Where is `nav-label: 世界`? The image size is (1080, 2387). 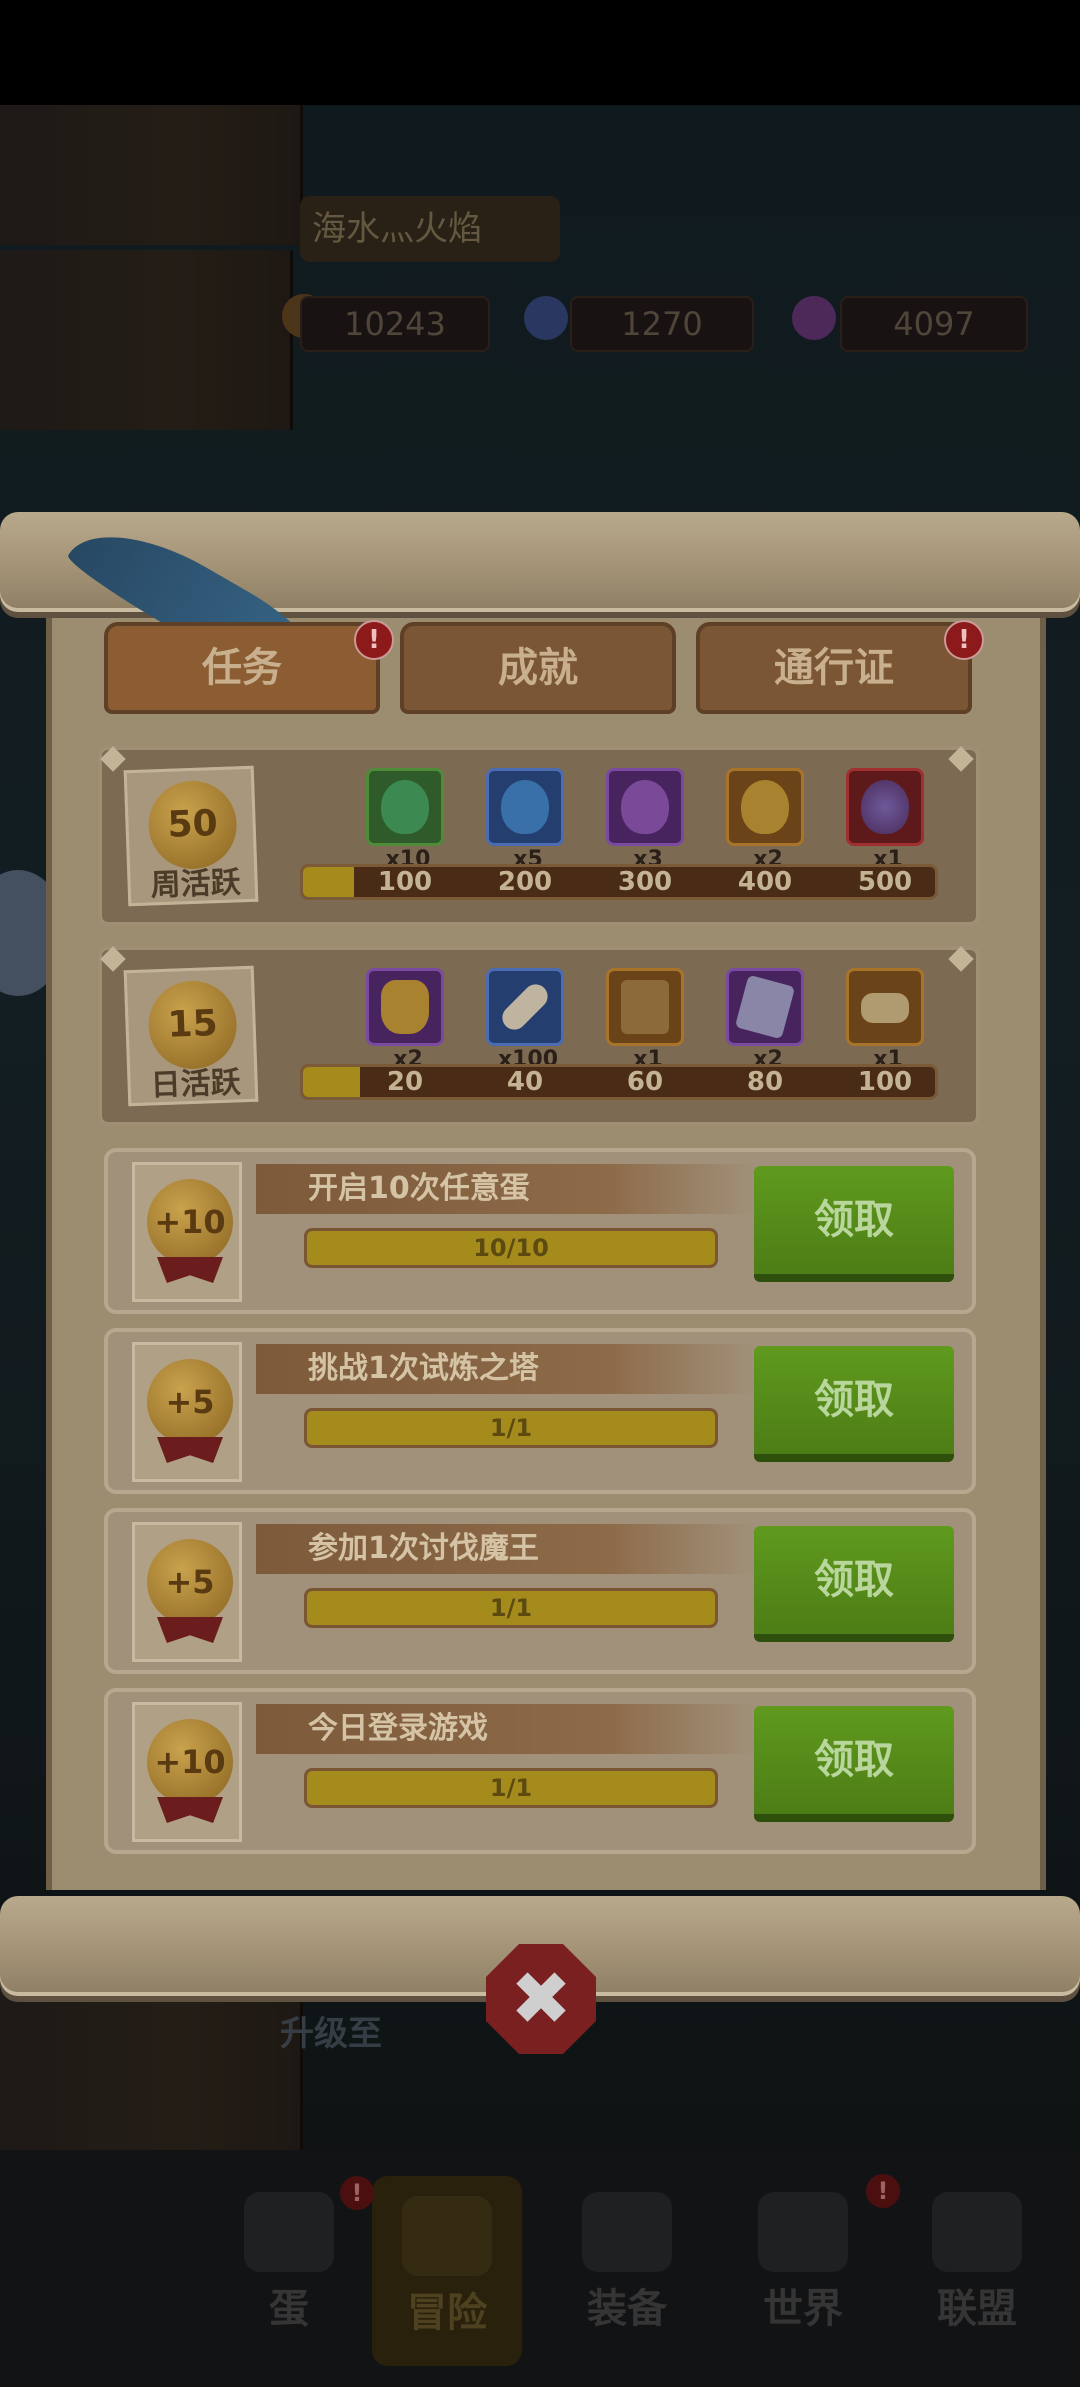 nav-label: 世界 is located at coordinates (803, 2309).